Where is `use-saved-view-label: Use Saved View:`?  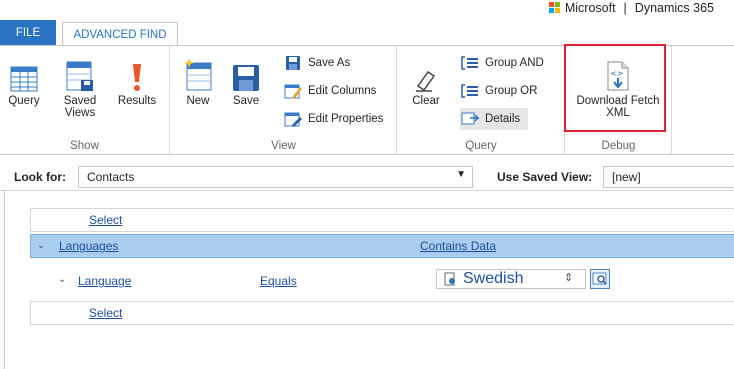 use-saved-view-label: Use Saved View: is located at coordinates (545, 177).